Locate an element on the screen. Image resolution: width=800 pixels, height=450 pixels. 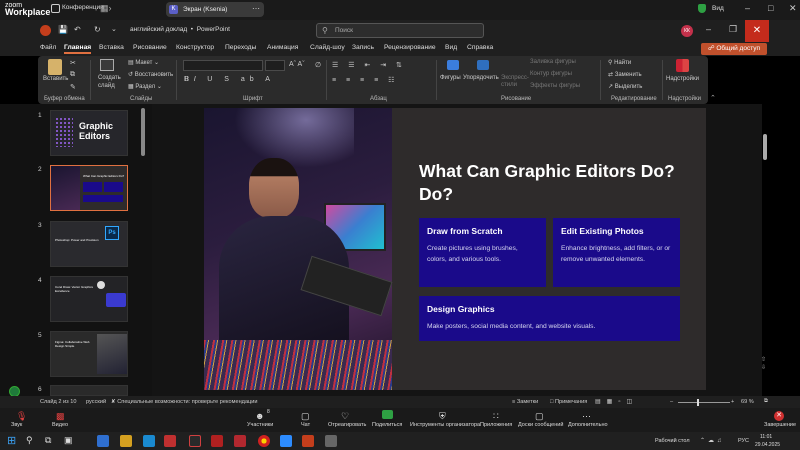
slide-thumbnail-3: Photoshop: Power and Precision Ps is located at coordinates (89, 244).